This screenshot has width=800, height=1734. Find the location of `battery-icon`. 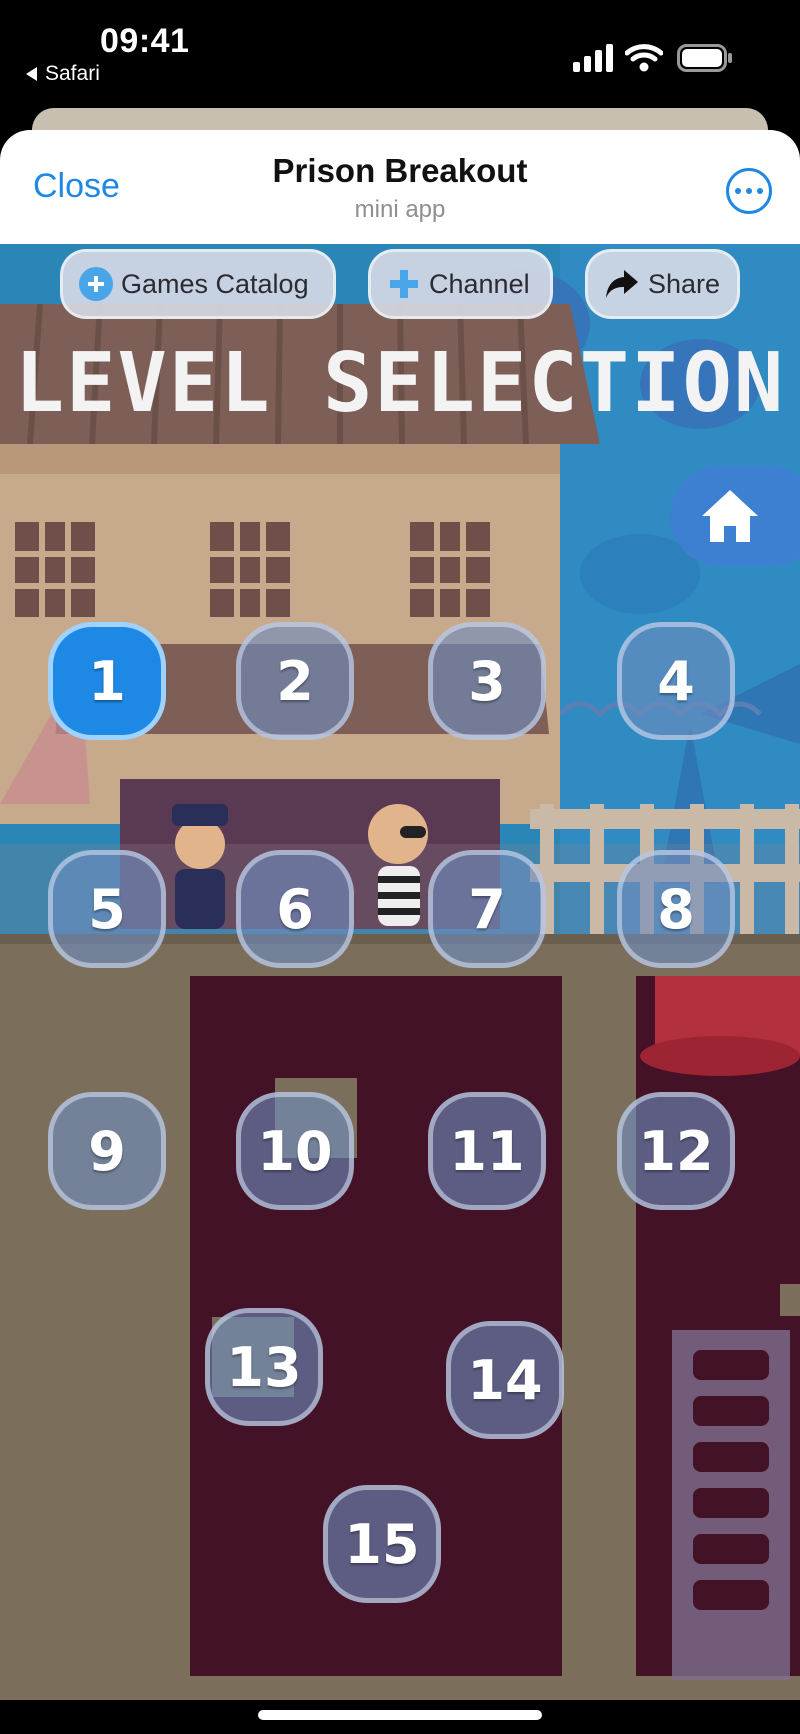

battery-icon is located at coordinates (704, 58).